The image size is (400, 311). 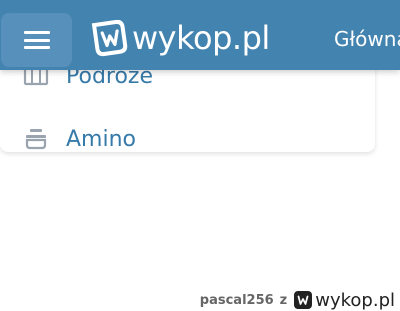 I want to click on credit-username: pascal256, so click(x=237, y=300).